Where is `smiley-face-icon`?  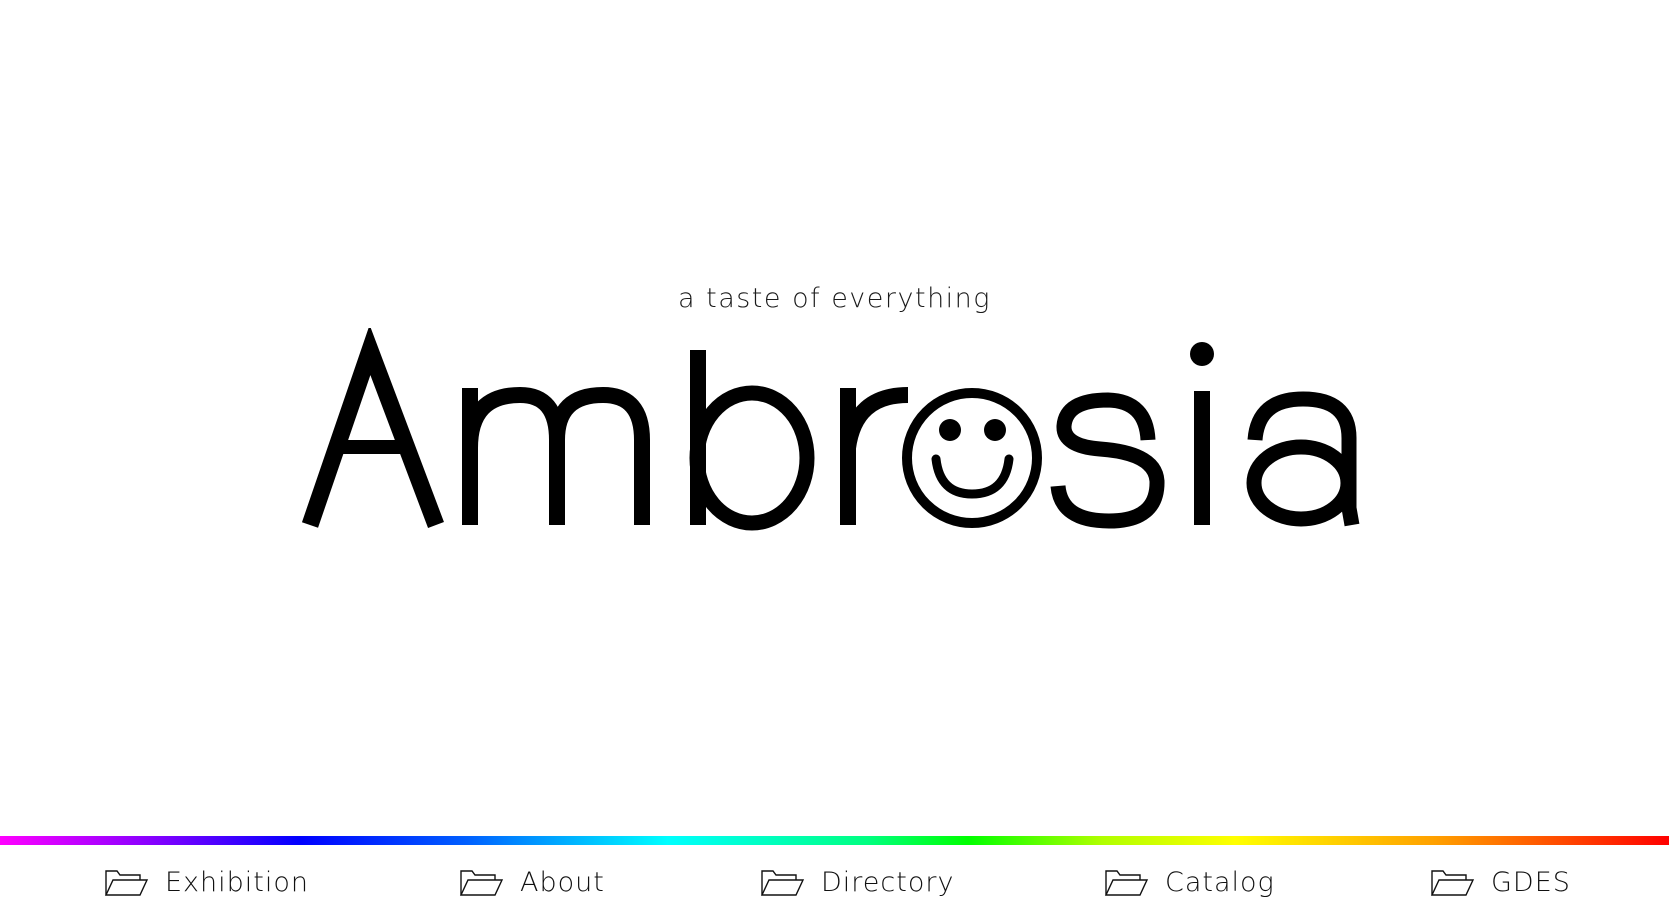 smiley-face-icon is located at coordinates (972, 458).